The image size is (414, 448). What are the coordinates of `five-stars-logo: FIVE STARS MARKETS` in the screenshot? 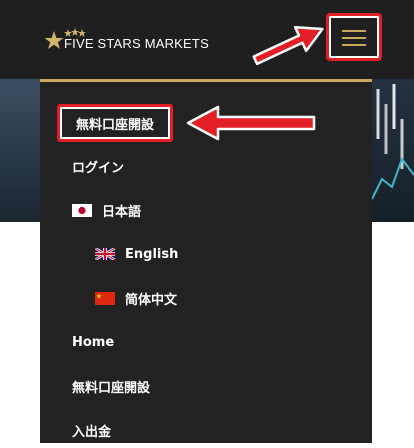 It's located at (131, 40).